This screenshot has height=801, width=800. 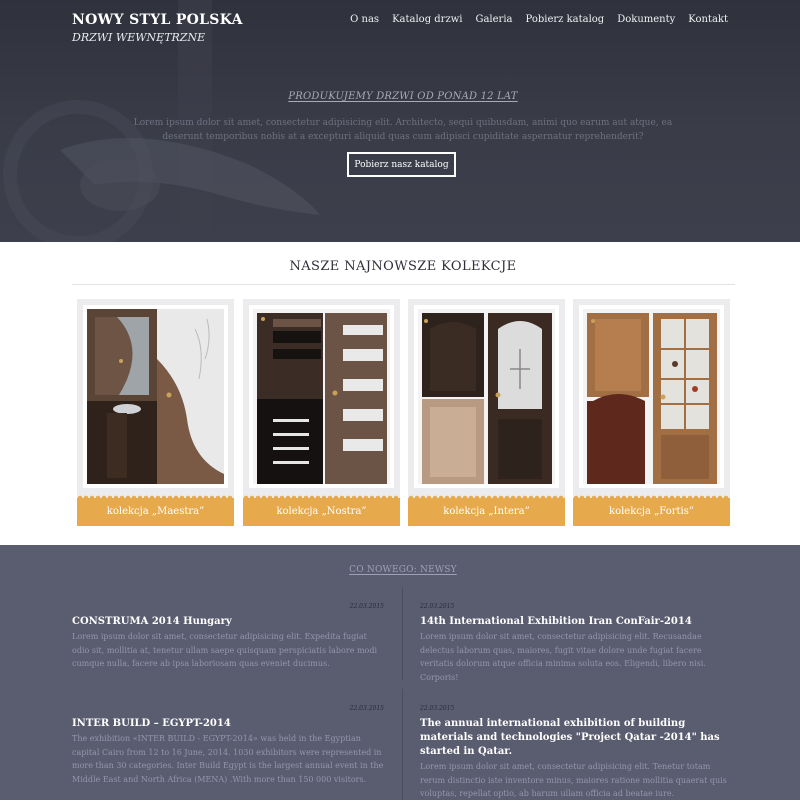 What do you see at coordinates (403, 266) in the screenshot?
I see `collections-title: NASZE NAJNOWSZE KOLEKCJE` at bounding box center [403, 266].